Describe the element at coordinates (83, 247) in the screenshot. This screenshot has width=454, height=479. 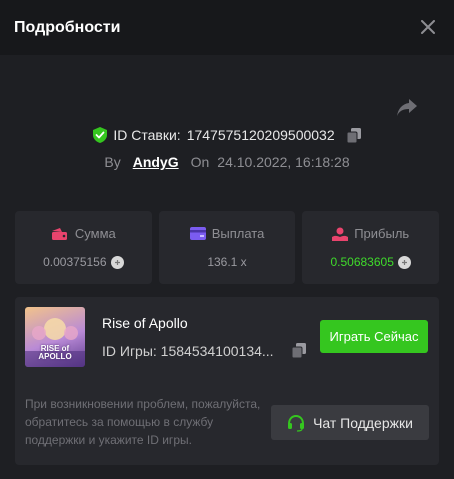
I see `stat-amount: Сумма 0.00375156` at that location.